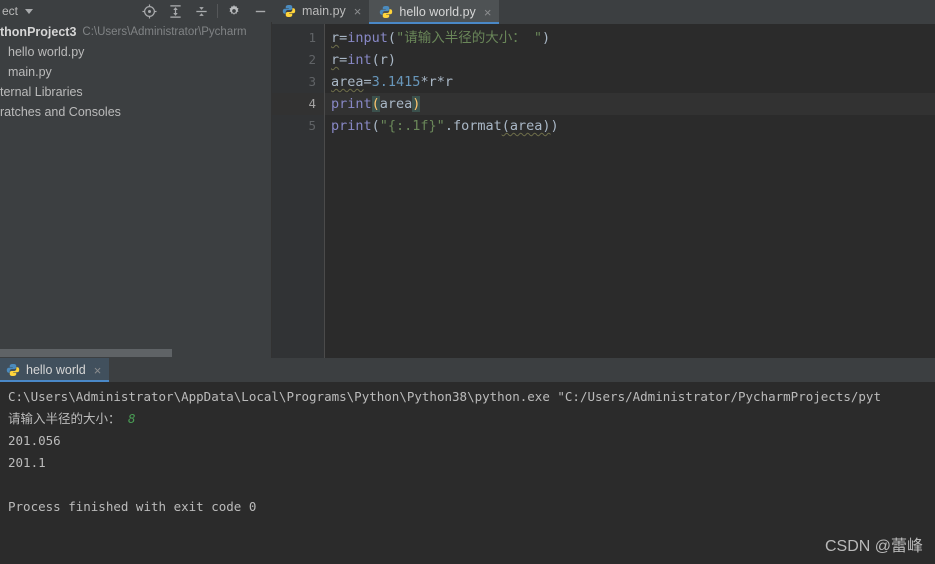 This screenshot has height=564, width=935. I want to click on code-line: r=input("请输入半径的大小： "), so click(440, 38).